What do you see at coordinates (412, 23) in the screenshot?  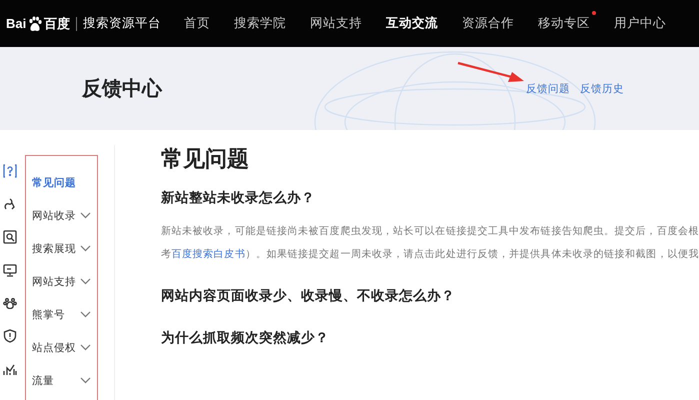 I see `nav-link: 互动交流` at bounding box center [412, 23].